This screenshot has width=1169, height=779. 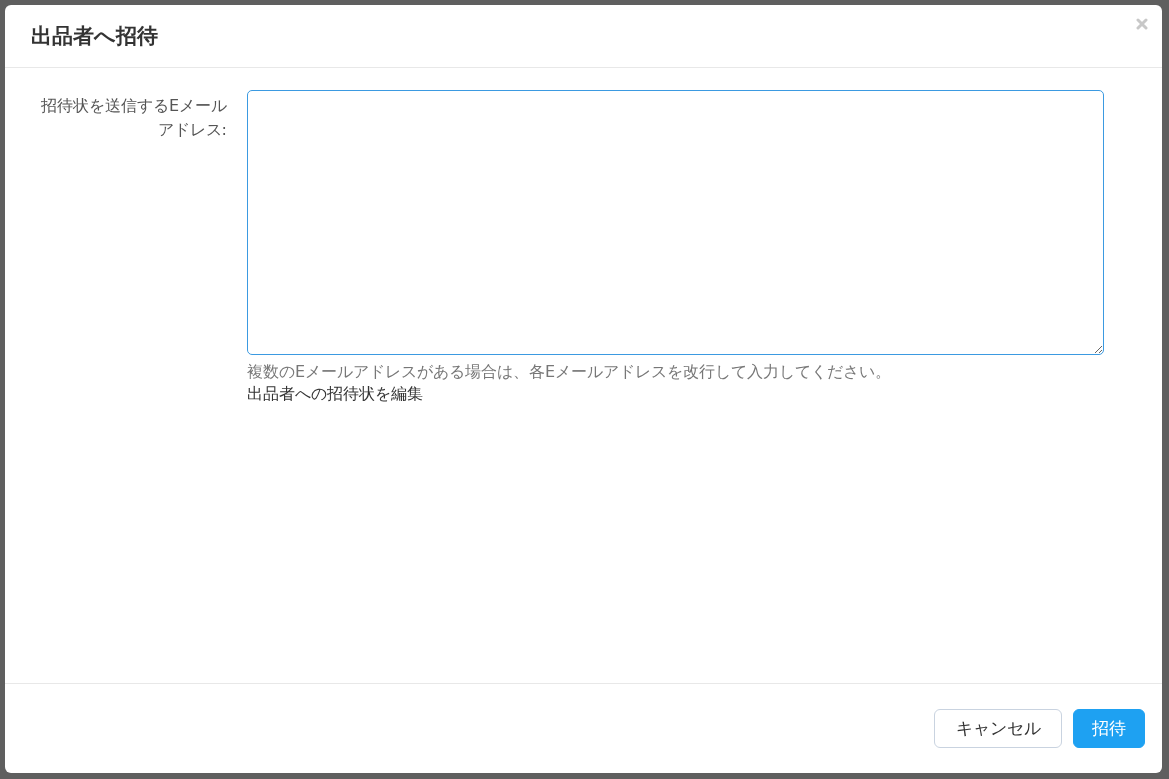 I want to click on close-icon, so click(x=1142, y=24).